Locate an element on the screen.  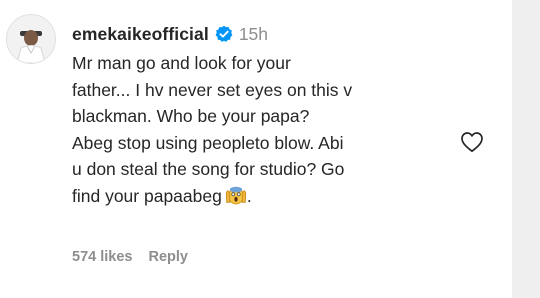
comment-line: u don steal the song for studio? Go is located at coordinates (208, 169).